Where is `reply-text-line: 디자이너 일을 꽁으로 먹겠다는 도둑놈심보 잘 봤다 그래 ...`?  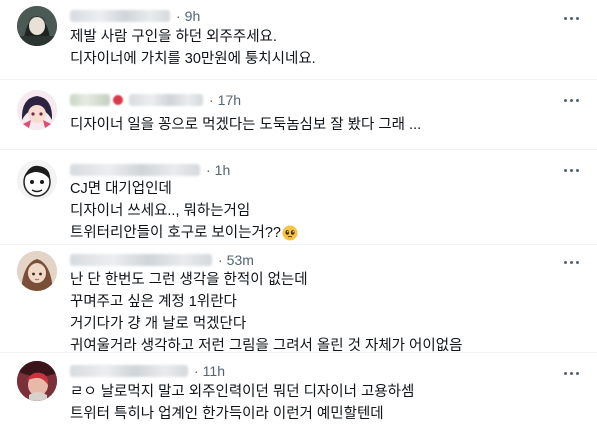
reply-text-line: 디자이너 일을 꽁으로 먹겠다는 도둑놈심보 잘 봤다 그래 ... is located at coordinates (246, 125).